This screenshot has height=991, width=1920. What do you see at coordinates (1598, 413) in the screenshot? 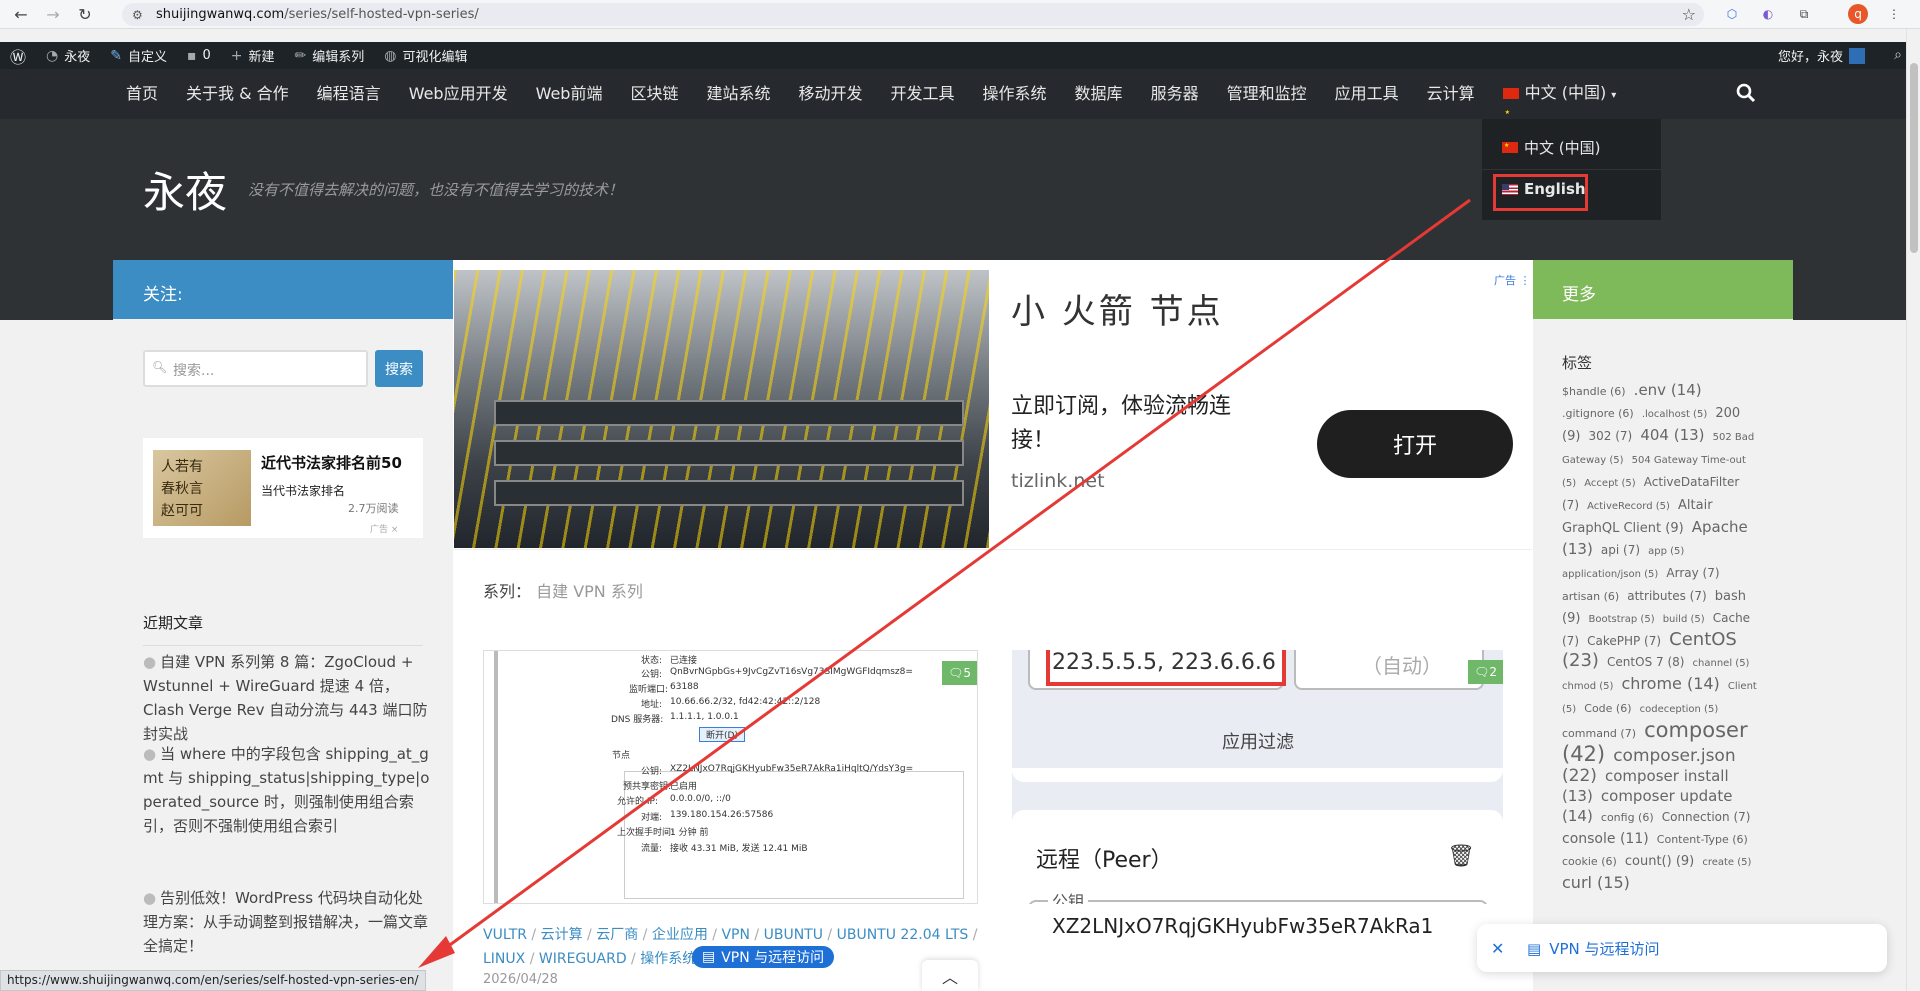
I see `tag-cloud-item: .gitignore (6)` at bounding box center [1598, 413].